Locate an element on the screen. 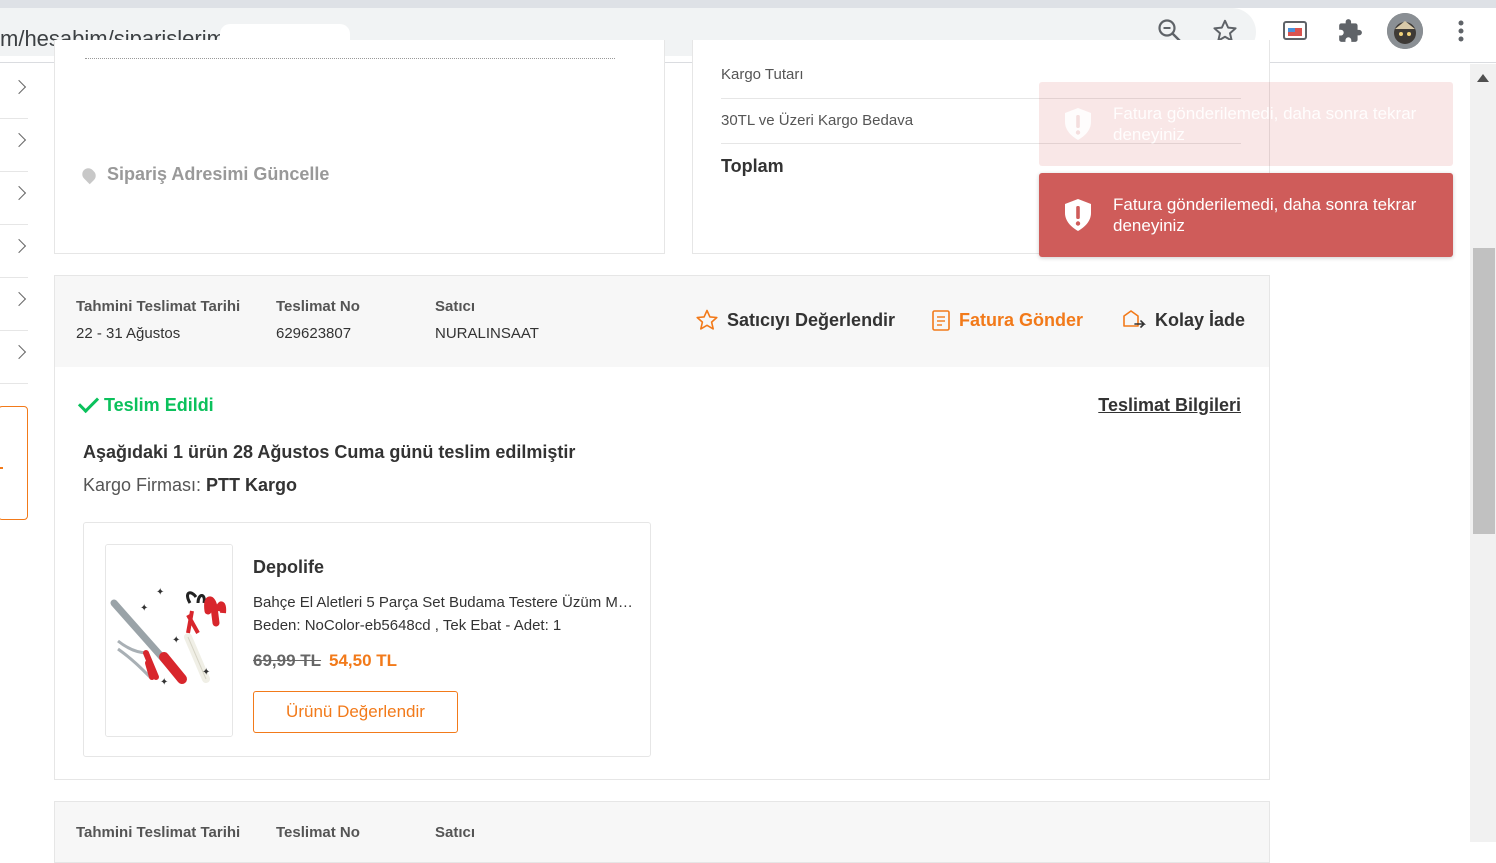 This screenshot has height=863, width=1496. checkmark-icon is located at coordinates (88, 402).